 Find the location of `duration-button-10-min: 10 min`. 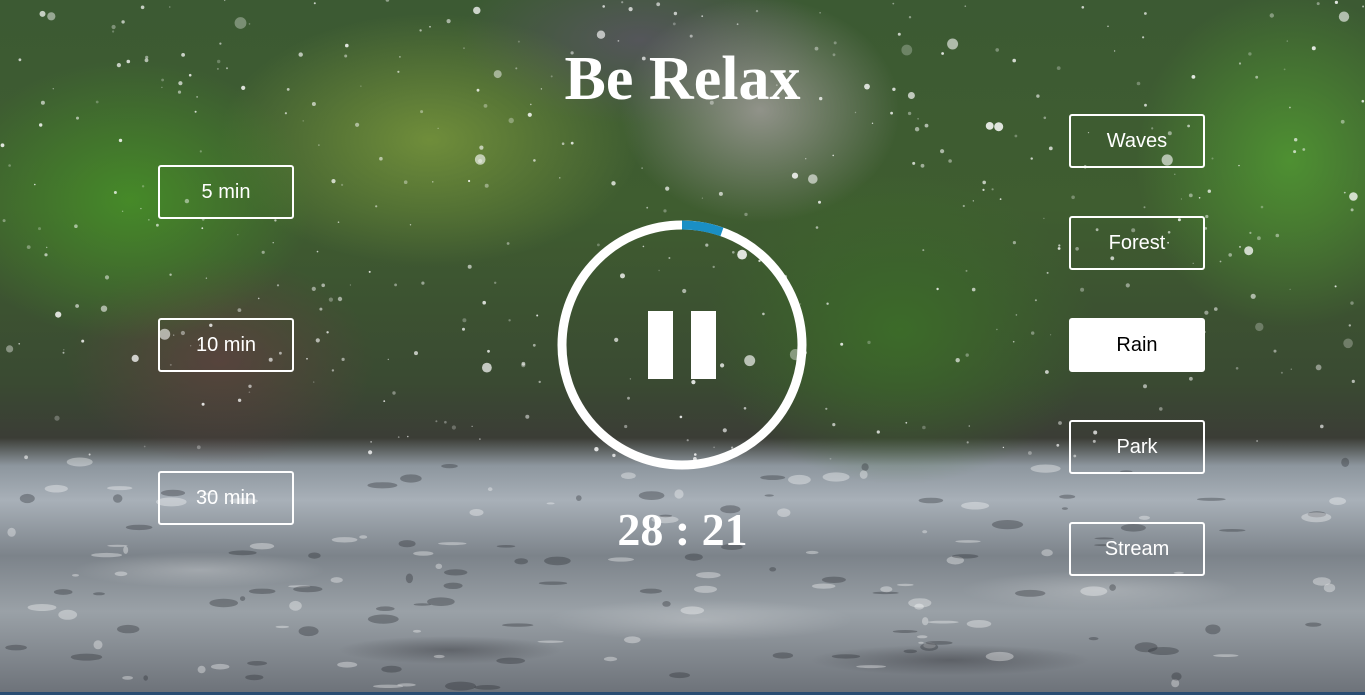

duration-button-10-min: 10 min is located at coordinates (226, 345).